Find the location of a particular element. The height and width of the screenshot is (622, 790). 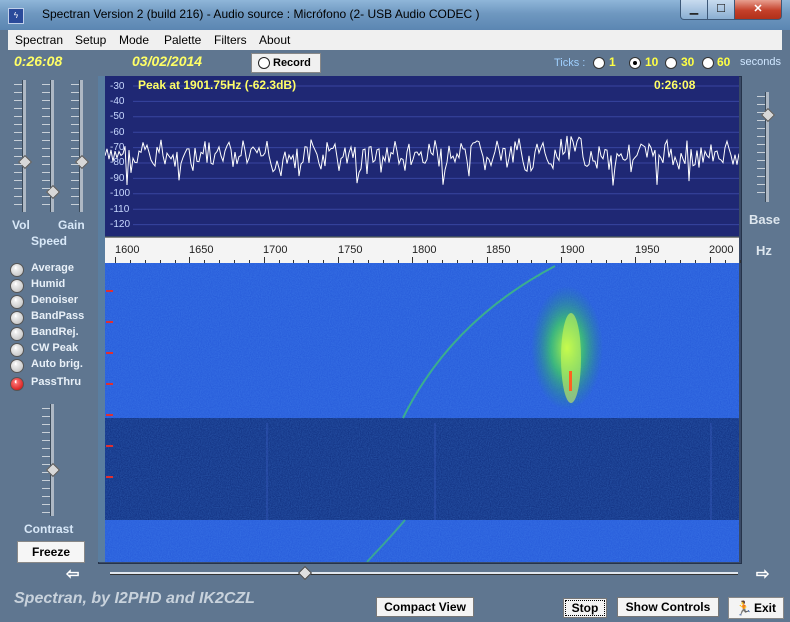

db-label: -100 is located at coordinates (120, 193).